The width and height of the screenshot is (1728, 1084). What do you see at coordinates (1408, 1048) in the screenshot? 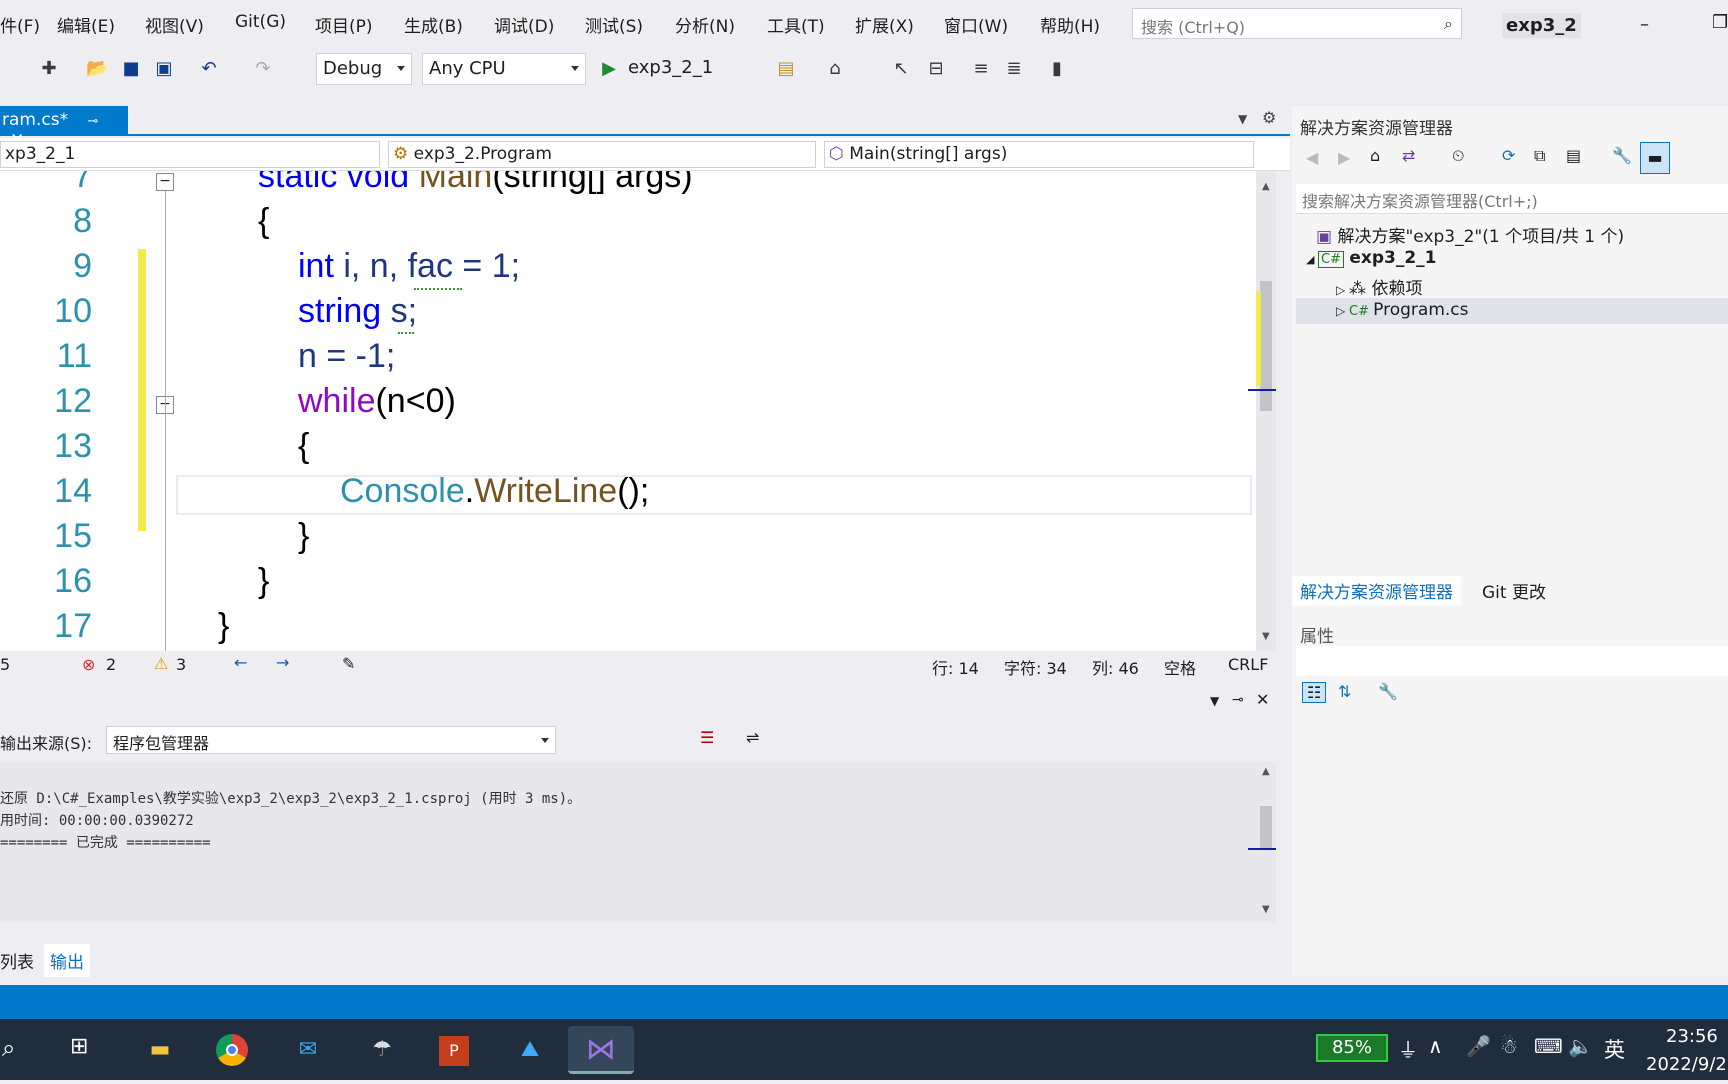
I see `plug-icon: ⏚` at bounding box center [1408, 1048].